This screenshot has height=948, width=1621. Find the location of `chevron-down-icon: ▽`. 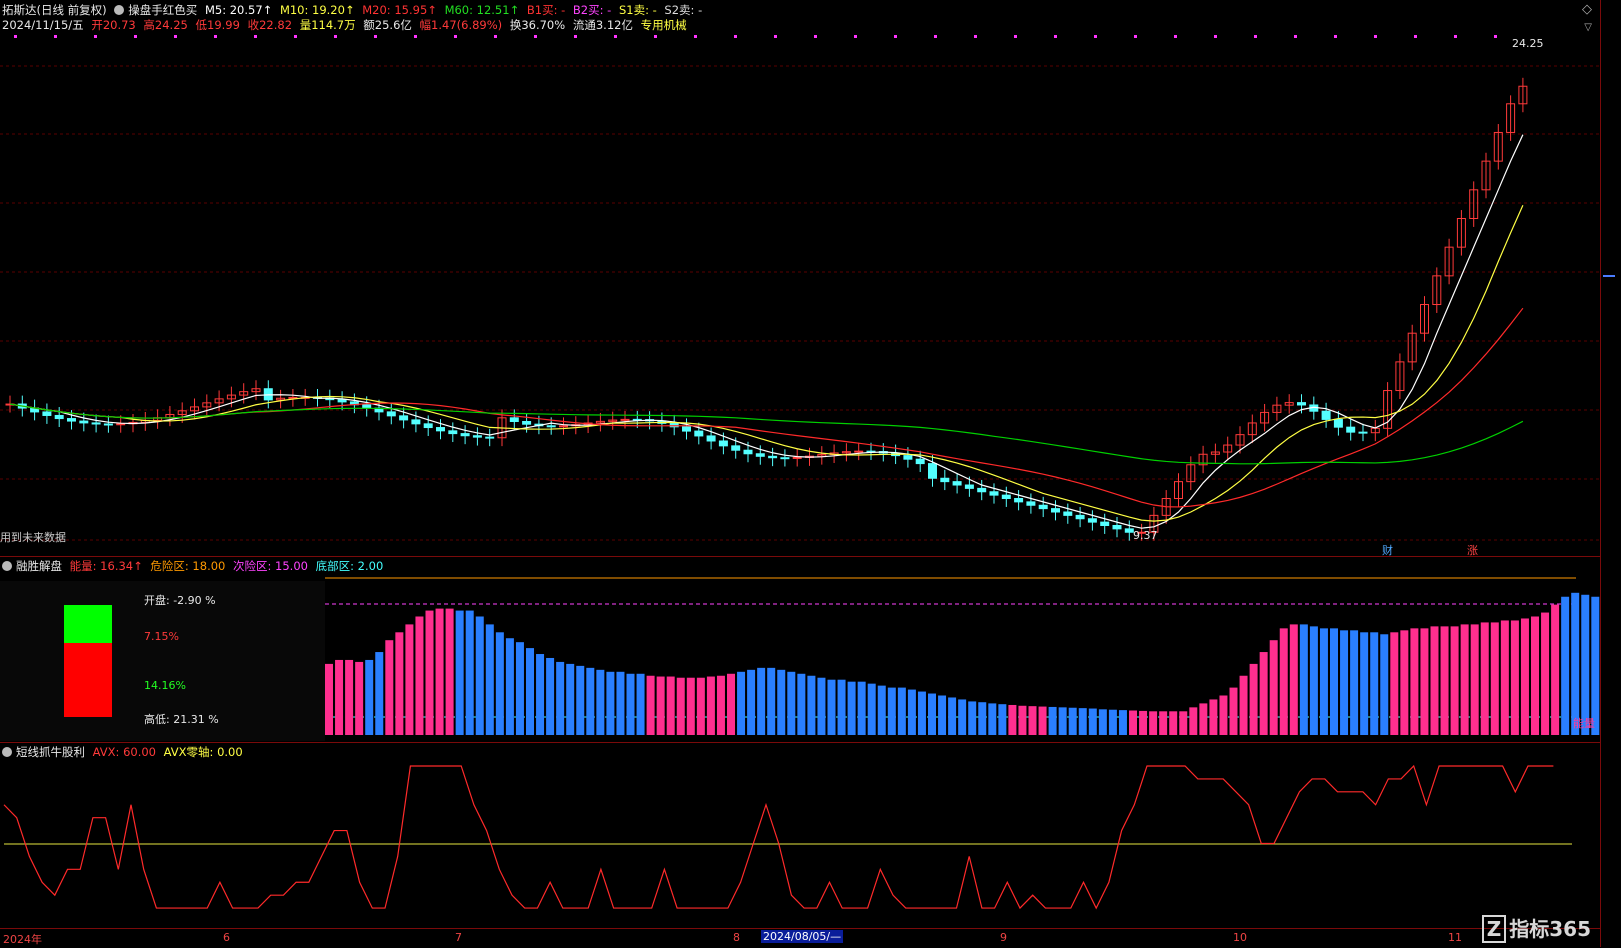

chevron-down-icon: ▽ is located at coordinates (1588, 27).